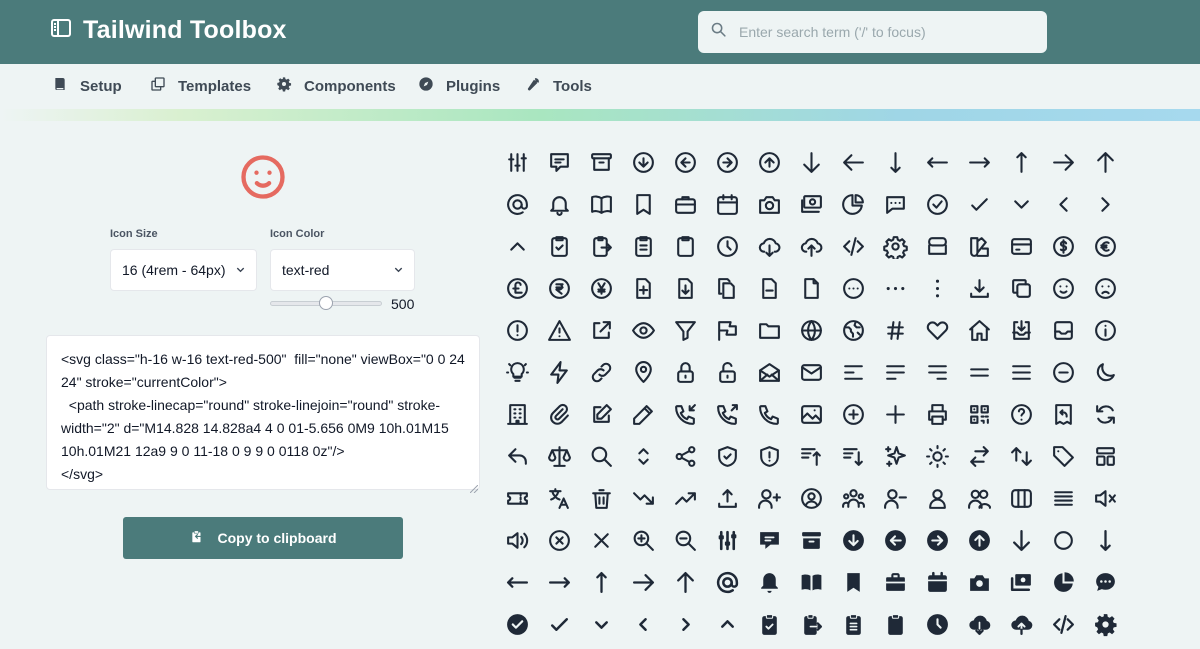 Image resolution: width=1200 pixels, height=649 pixels. What do you see at coordinates (685, 372) in the screenshot?
I see `lock-closed-icon` at bounding box center [685, 372].